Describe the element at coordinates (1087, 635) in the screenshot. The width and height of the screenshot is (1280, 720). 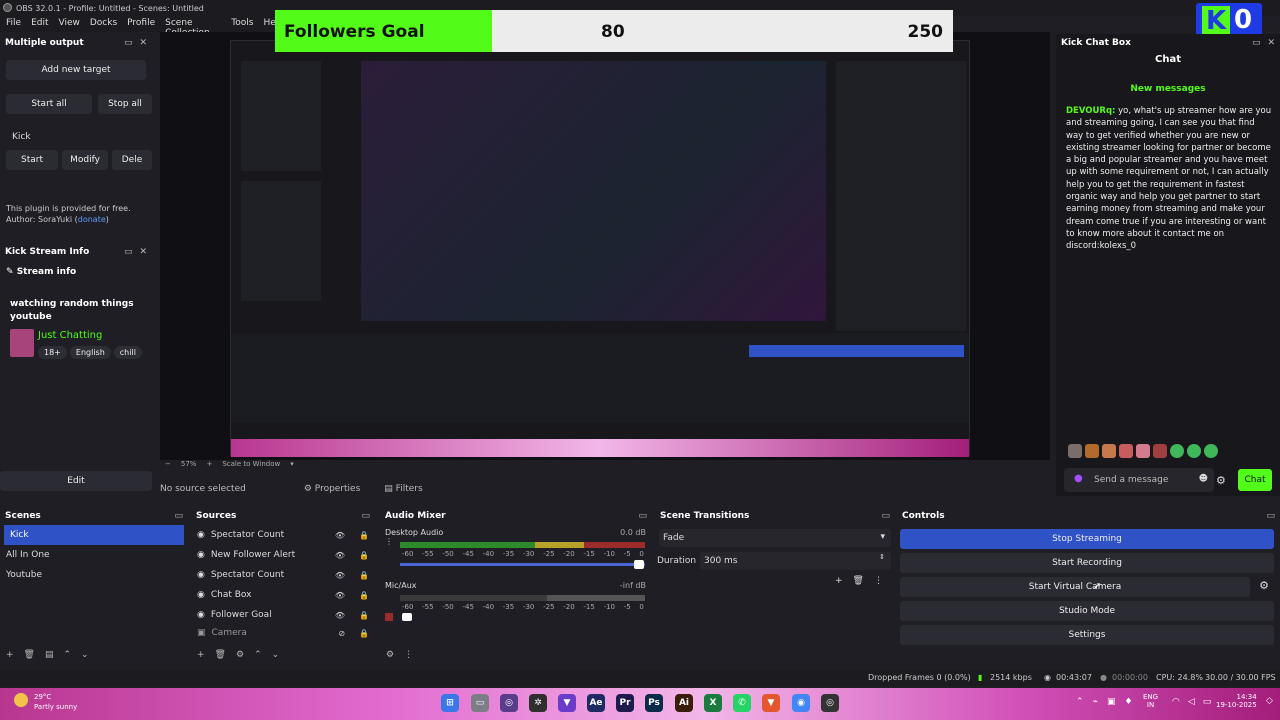
I see `settings-button: Settings` at that location.